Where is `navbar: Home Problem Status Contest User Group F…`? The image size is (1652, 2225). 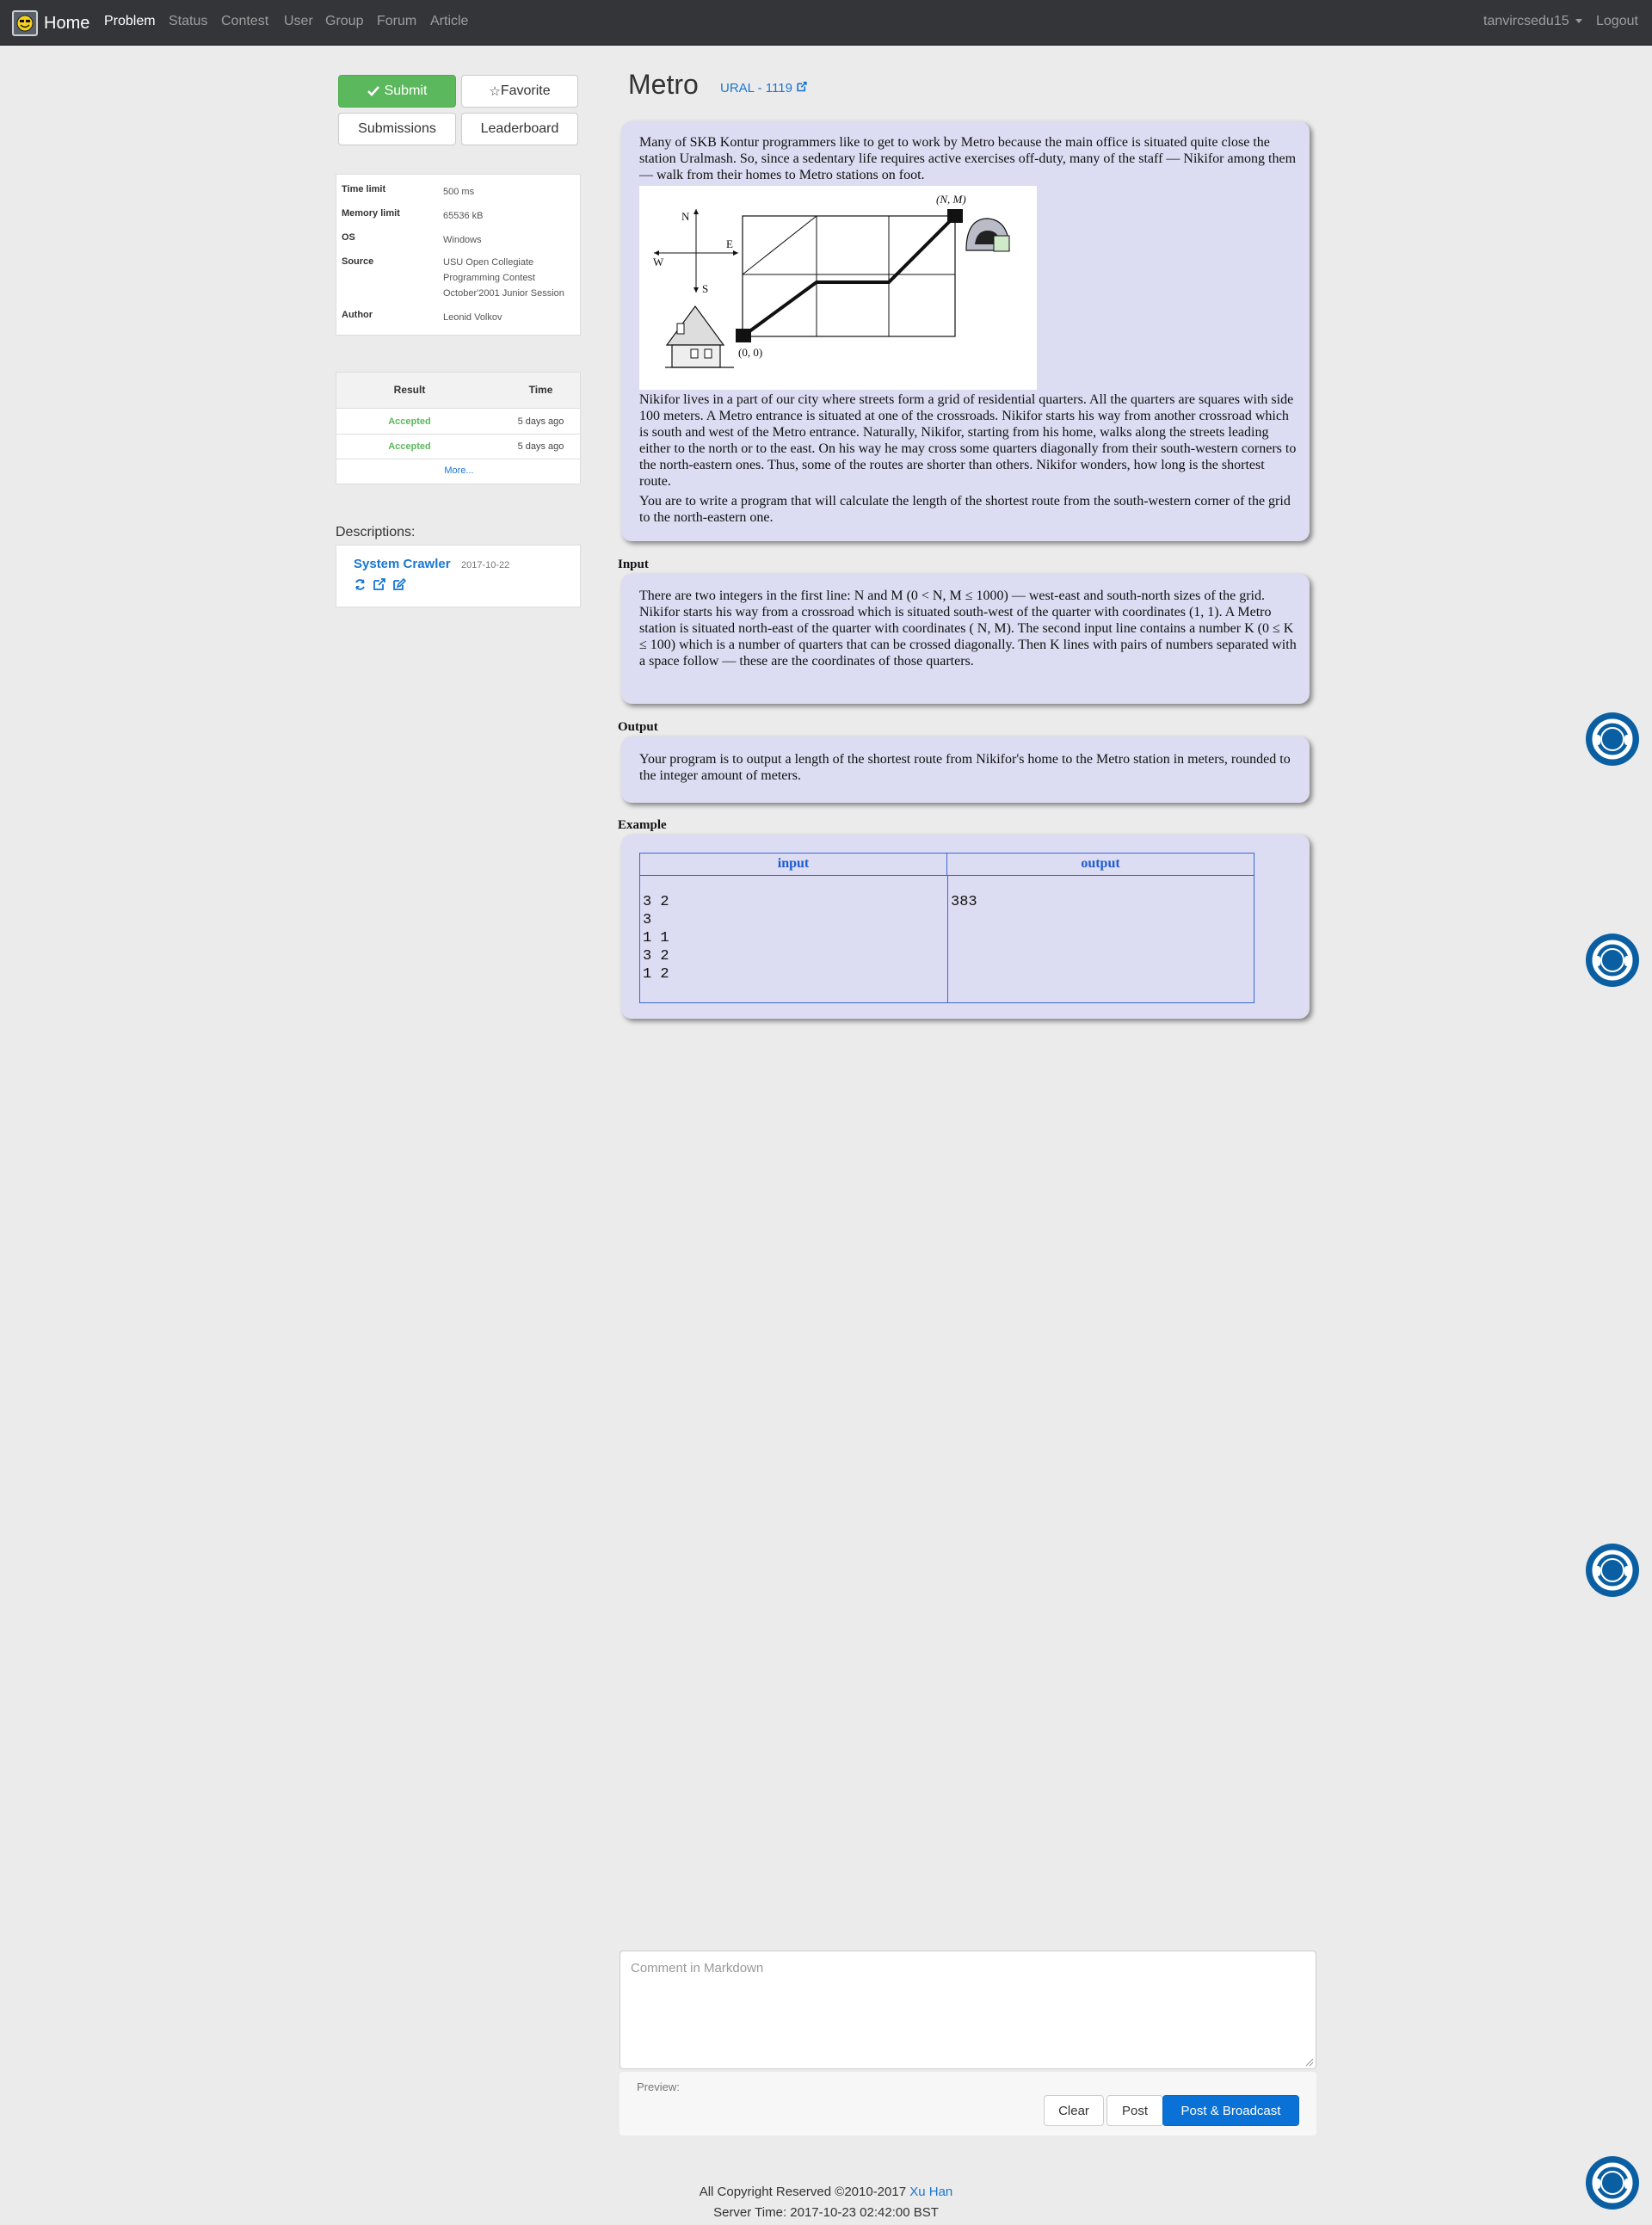
navbar: Home Problem Status Contest User Group F… is located at coordinates (826, 23).